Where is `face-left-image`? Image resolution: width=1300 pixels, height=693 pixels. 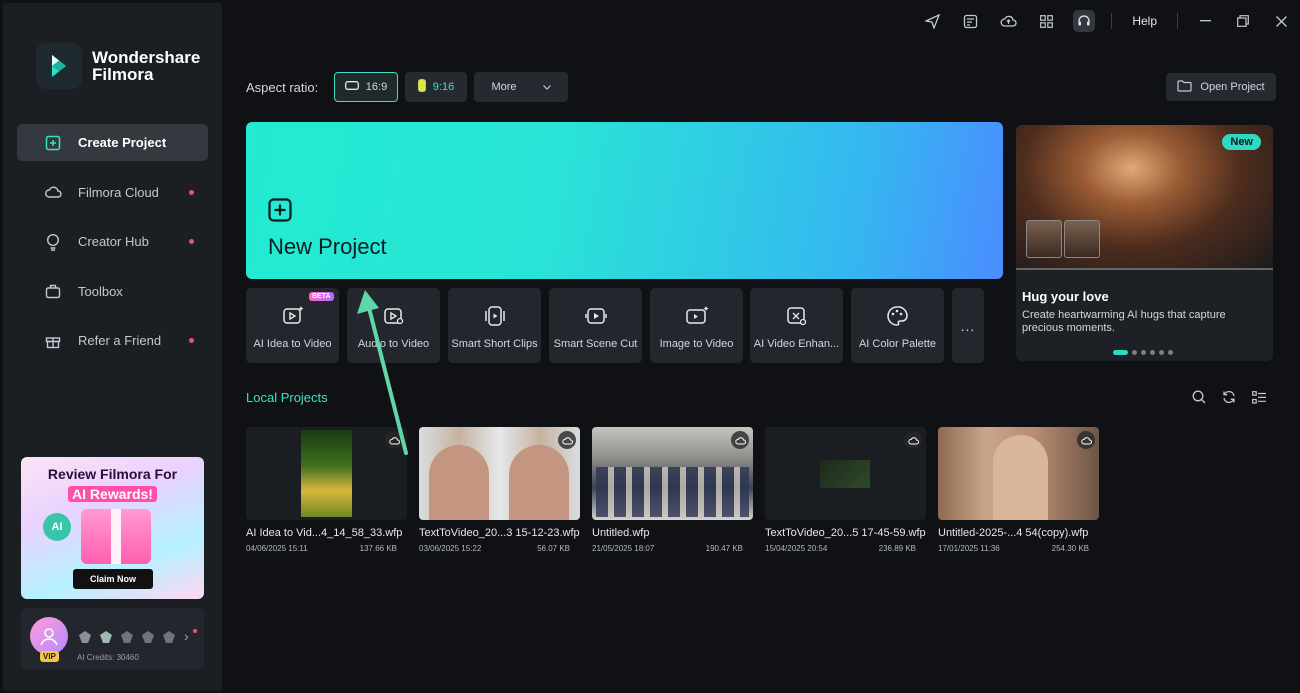 face-left-image is located at coordinates (459, 482).